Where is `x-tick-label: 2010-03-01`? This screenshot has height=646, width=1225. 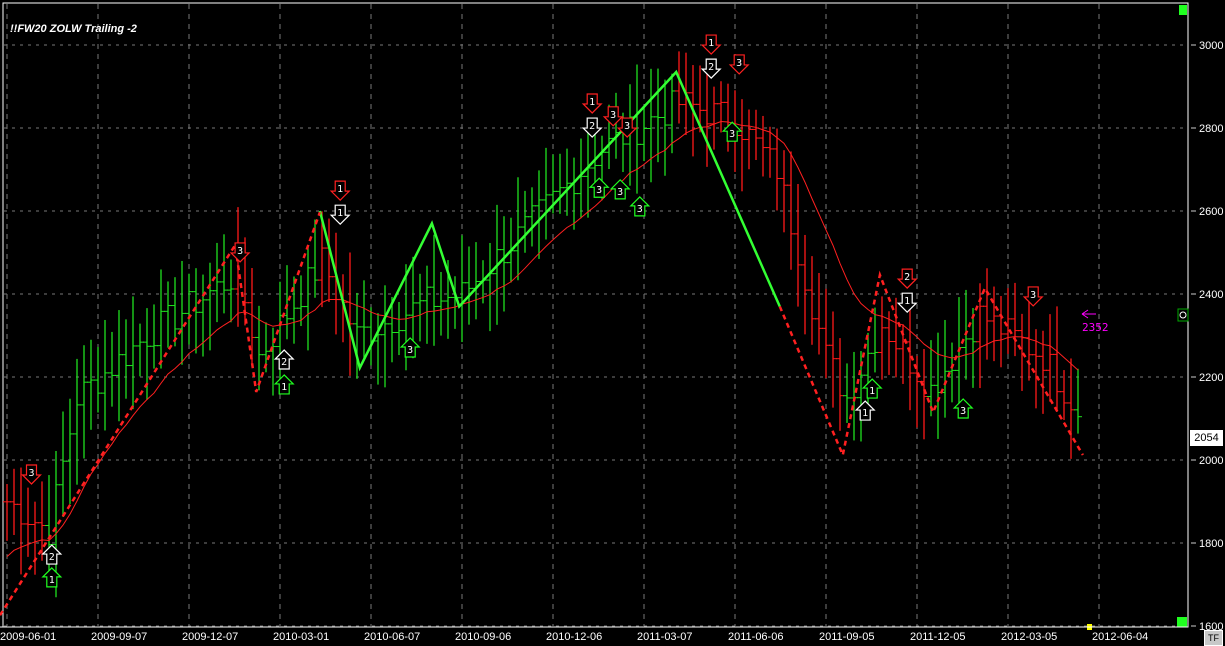
x-tick-label: 2010-03-01 is located at coordinates (301, 637).